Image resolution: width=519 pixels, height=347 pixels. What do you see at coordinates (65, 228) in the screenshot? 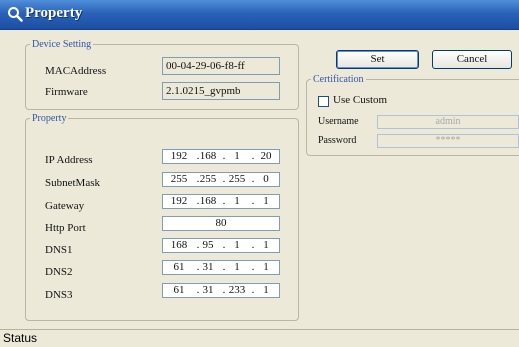
I see `http-port-label: Http Port` at bounding box center [65, 228].